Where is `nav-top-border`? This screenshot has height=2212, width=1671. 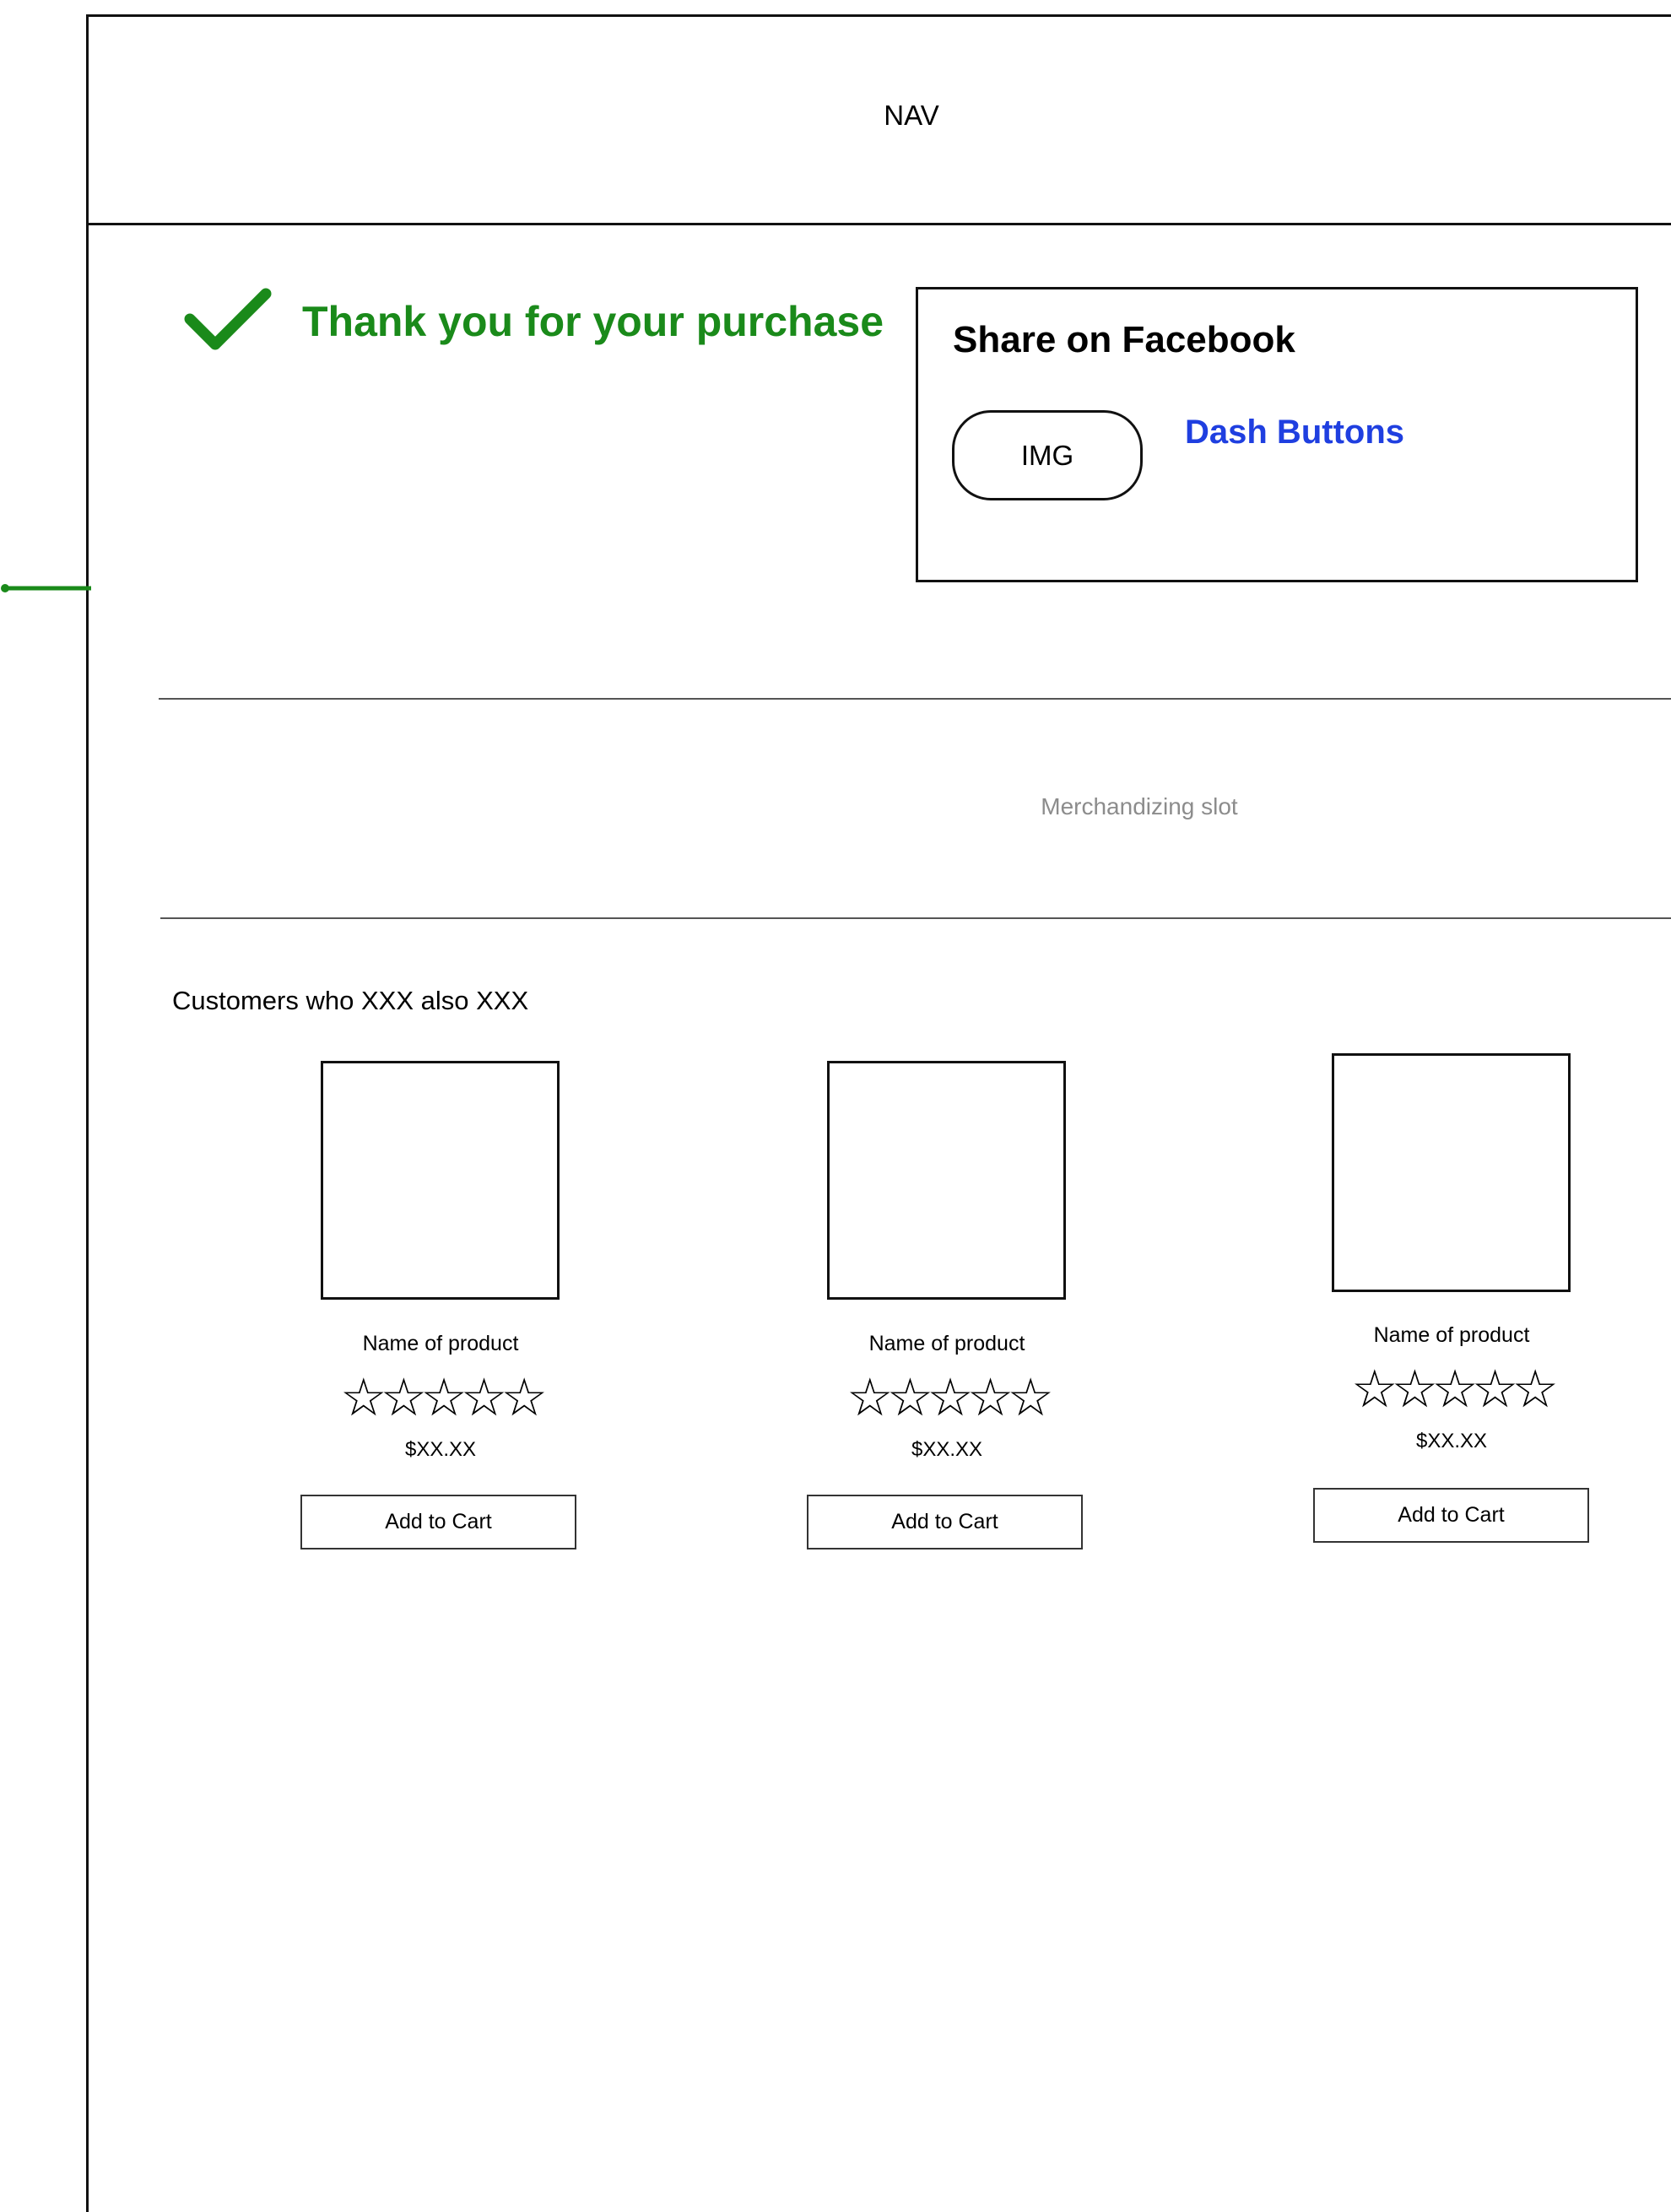
nav-top-border is located at coordinates (879, 16).